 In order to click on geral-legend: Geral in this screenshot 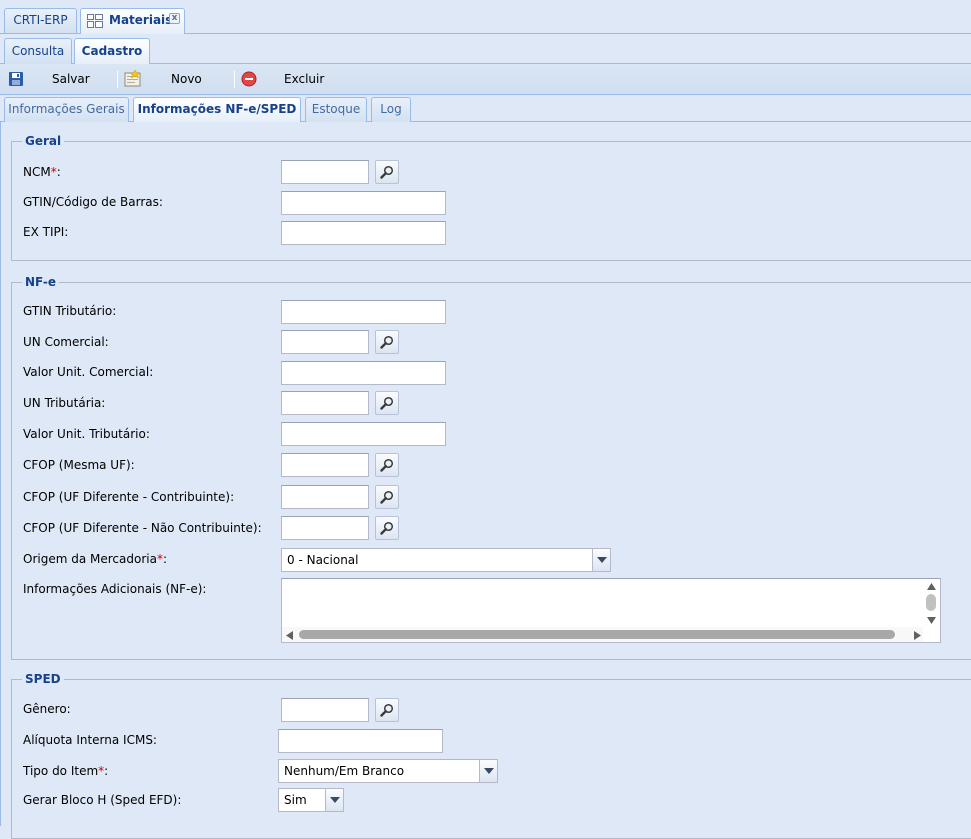, I will do `click(43, 141)`.